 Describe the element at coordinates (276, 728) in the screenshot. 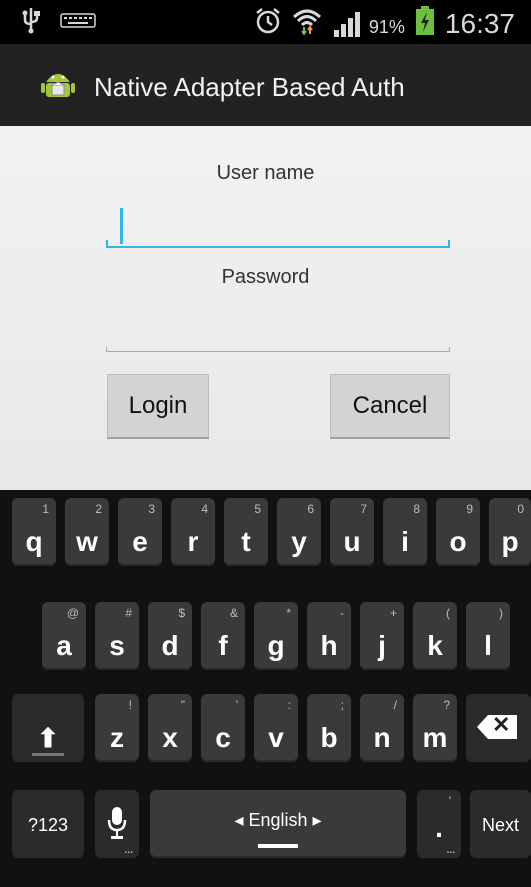

I see `key-v: :v` at that location.